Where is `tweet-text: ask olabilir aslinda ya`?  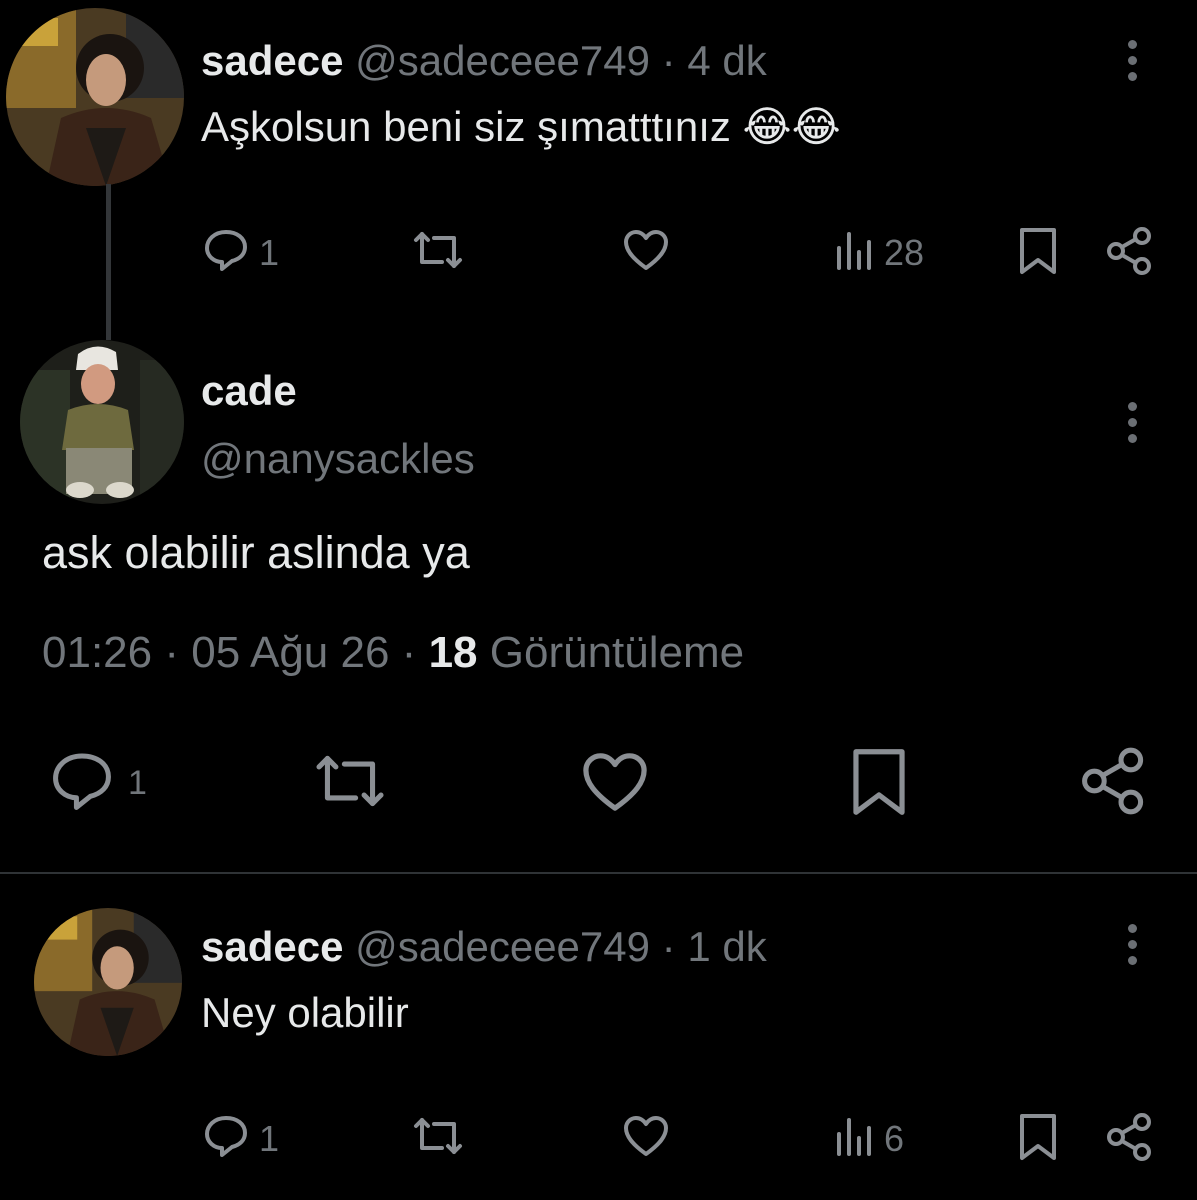
tweet-text: ask olabilir aslinda ya is located at coordinates (256, 552).